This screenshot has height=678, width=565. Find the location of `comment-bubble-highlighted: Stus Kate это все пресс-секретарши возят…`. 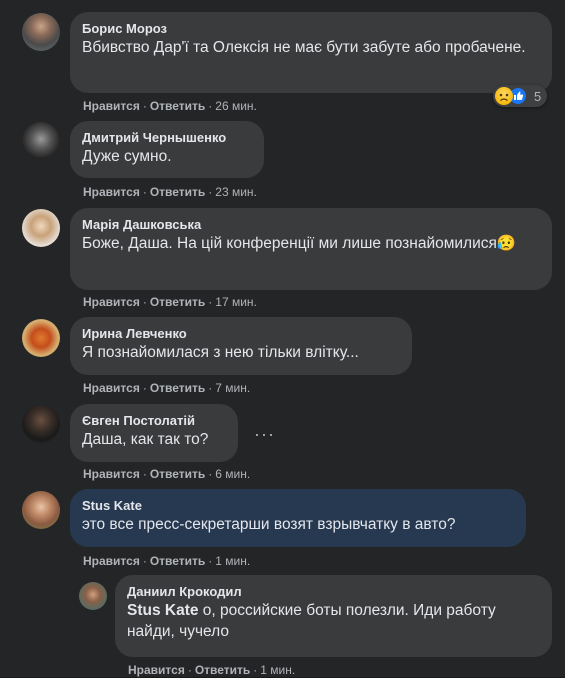

comment-bubble-highlighted: Stus Kate это все пресс-секретарши возят… is located at coordinates (298, 518).